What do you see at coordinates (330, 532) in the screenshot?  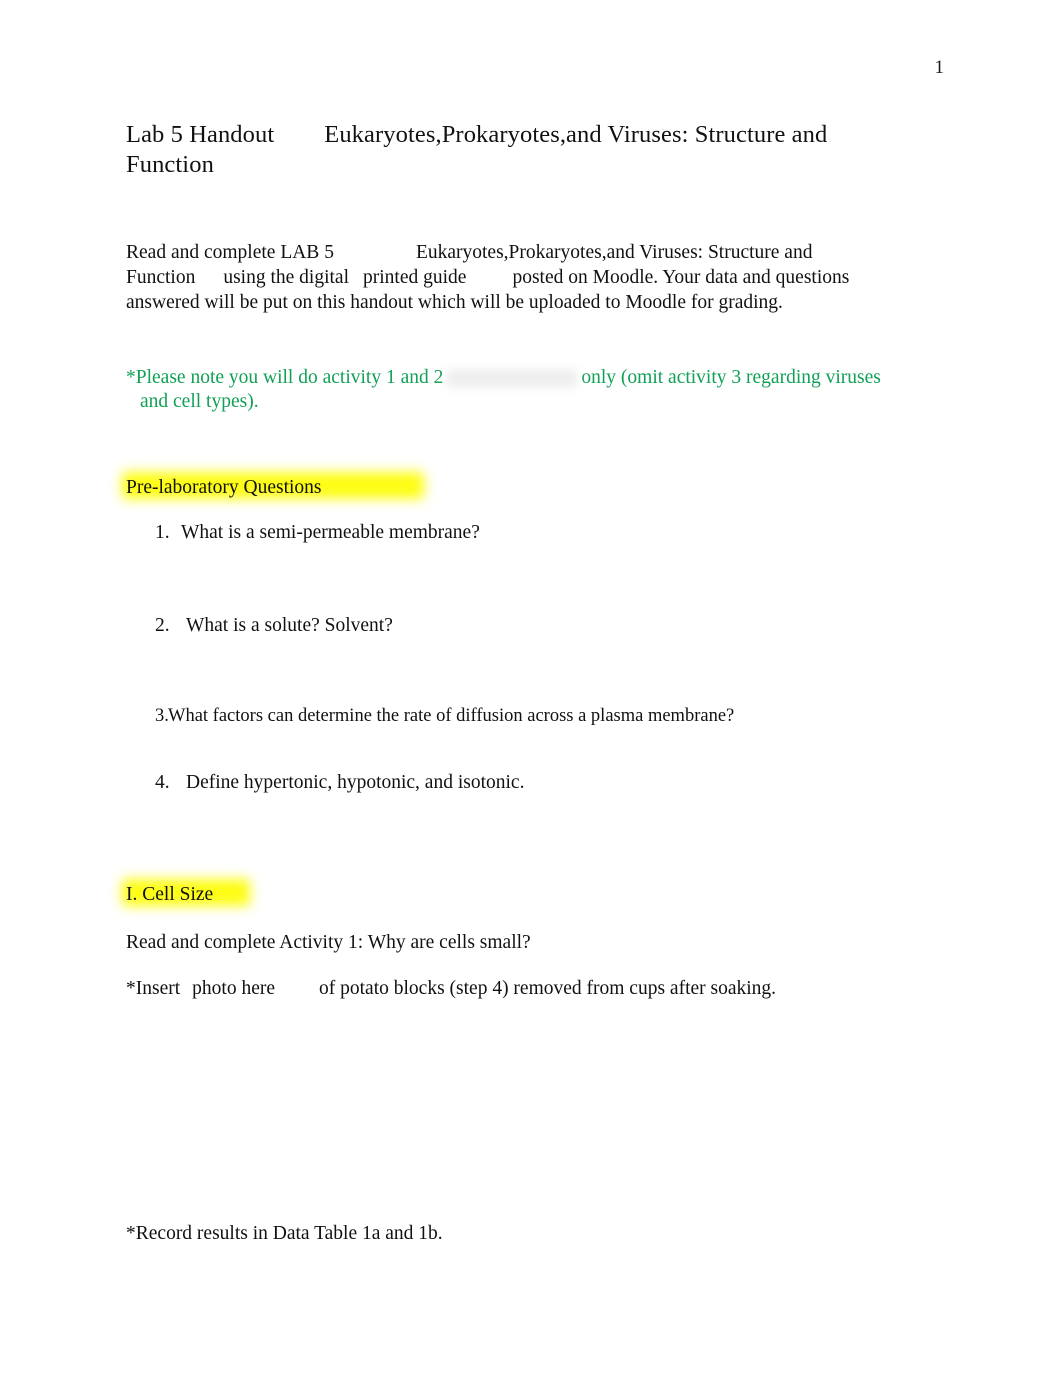 I see `question-text: What is a semi-permeable membrane?` at bounding box center [330, 532].